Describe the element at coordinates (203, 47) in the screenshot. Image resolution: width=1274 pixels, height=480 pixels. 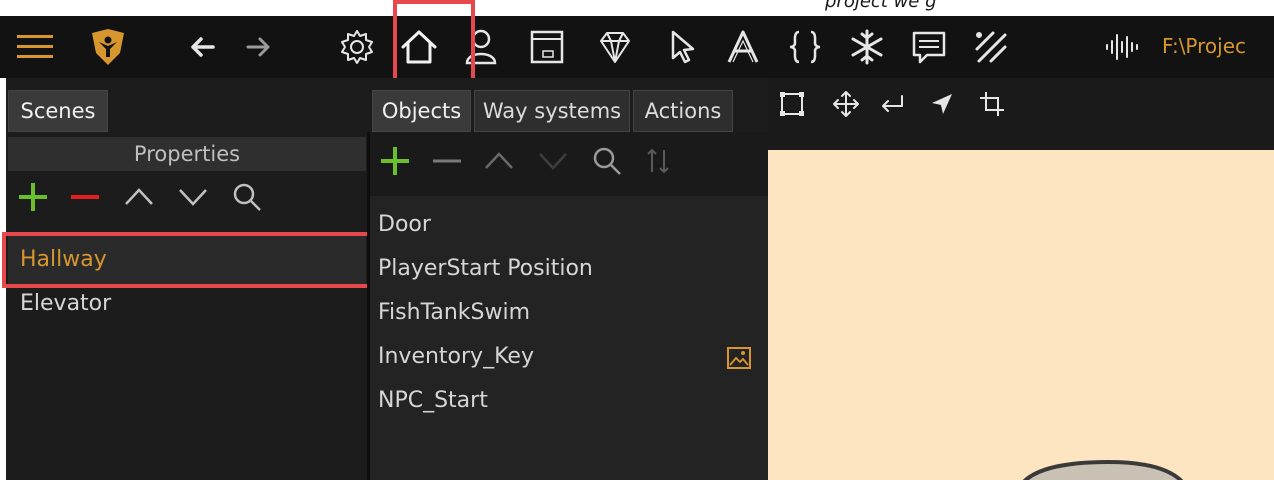
I see `back-arrow-icon` at that location.